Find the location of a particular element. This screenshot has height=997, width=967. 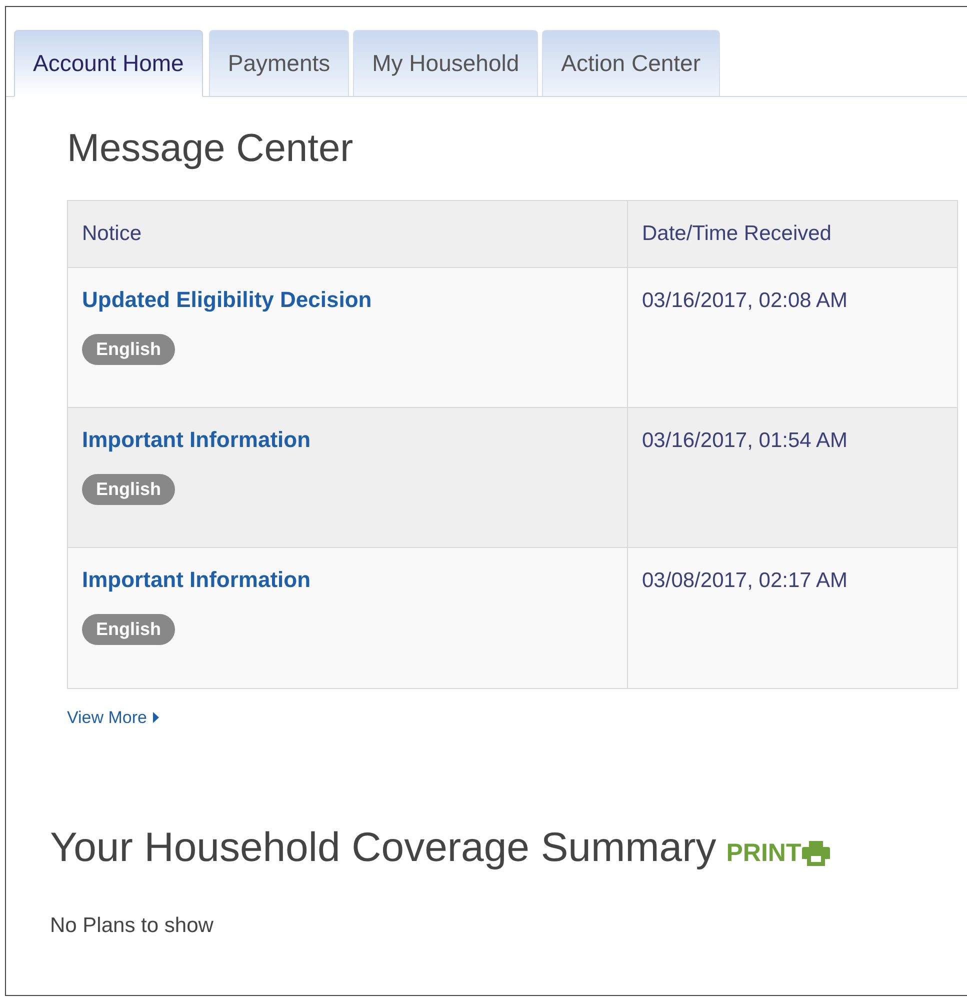

print-button: PRINT is located at coordinates (778, 853).